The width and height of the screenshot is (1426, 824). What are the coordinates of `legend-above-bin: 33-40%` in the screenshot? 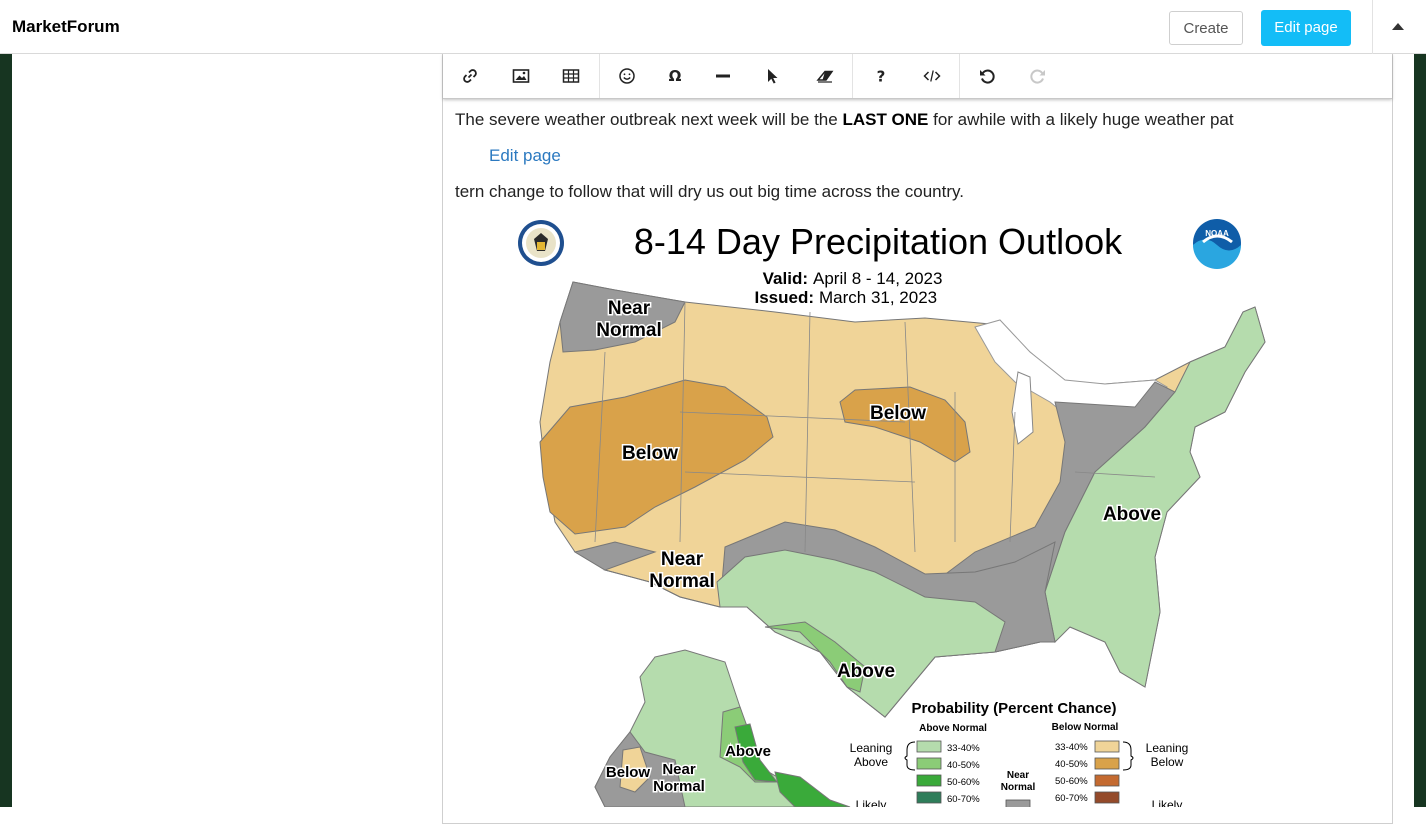 It's located at (963, 748).